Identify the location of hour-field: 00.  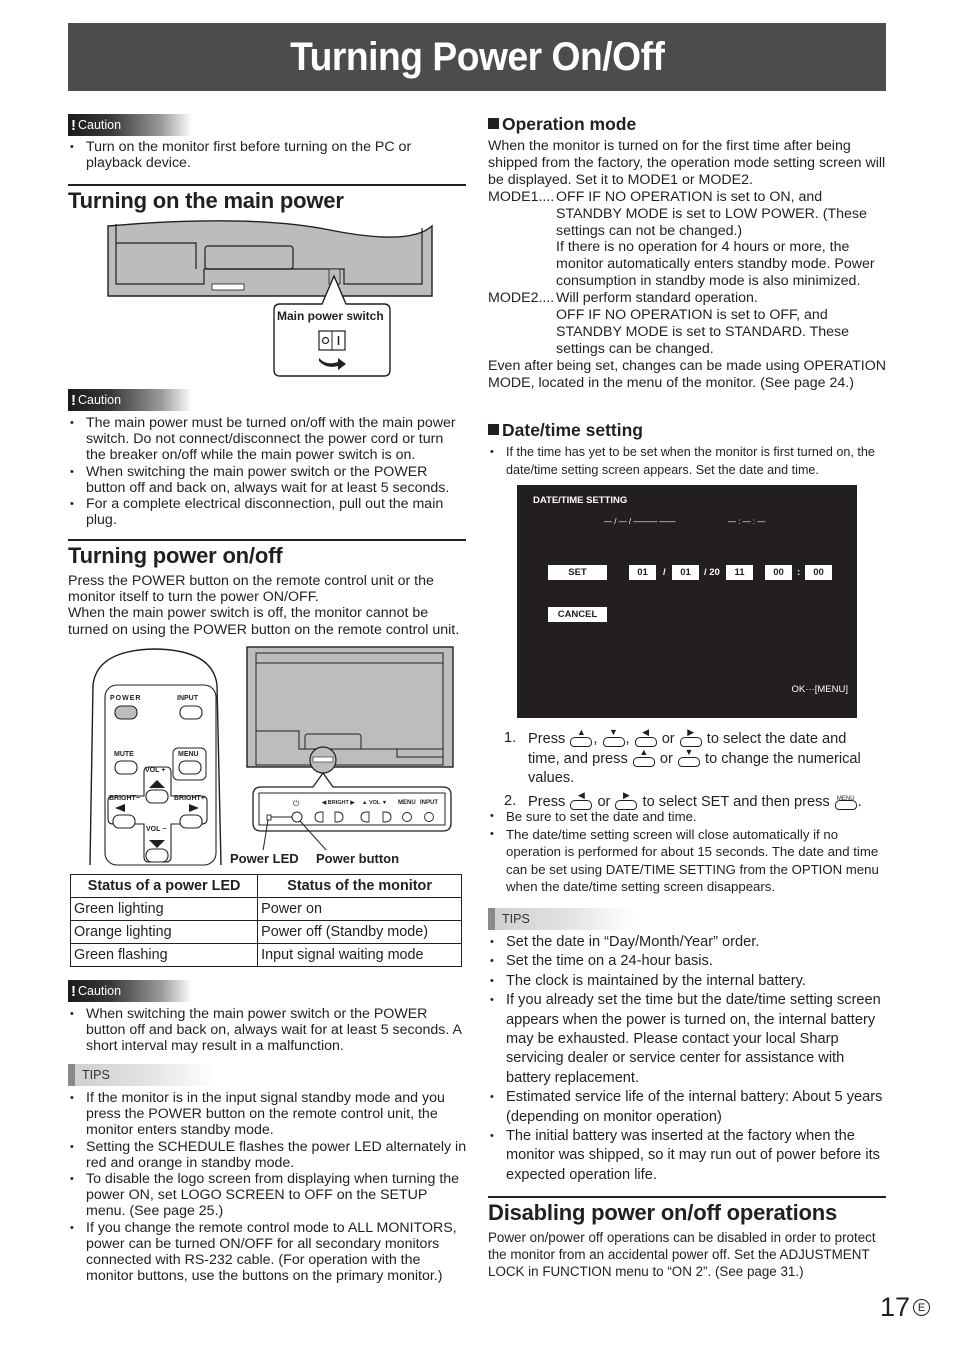
(778, 572).